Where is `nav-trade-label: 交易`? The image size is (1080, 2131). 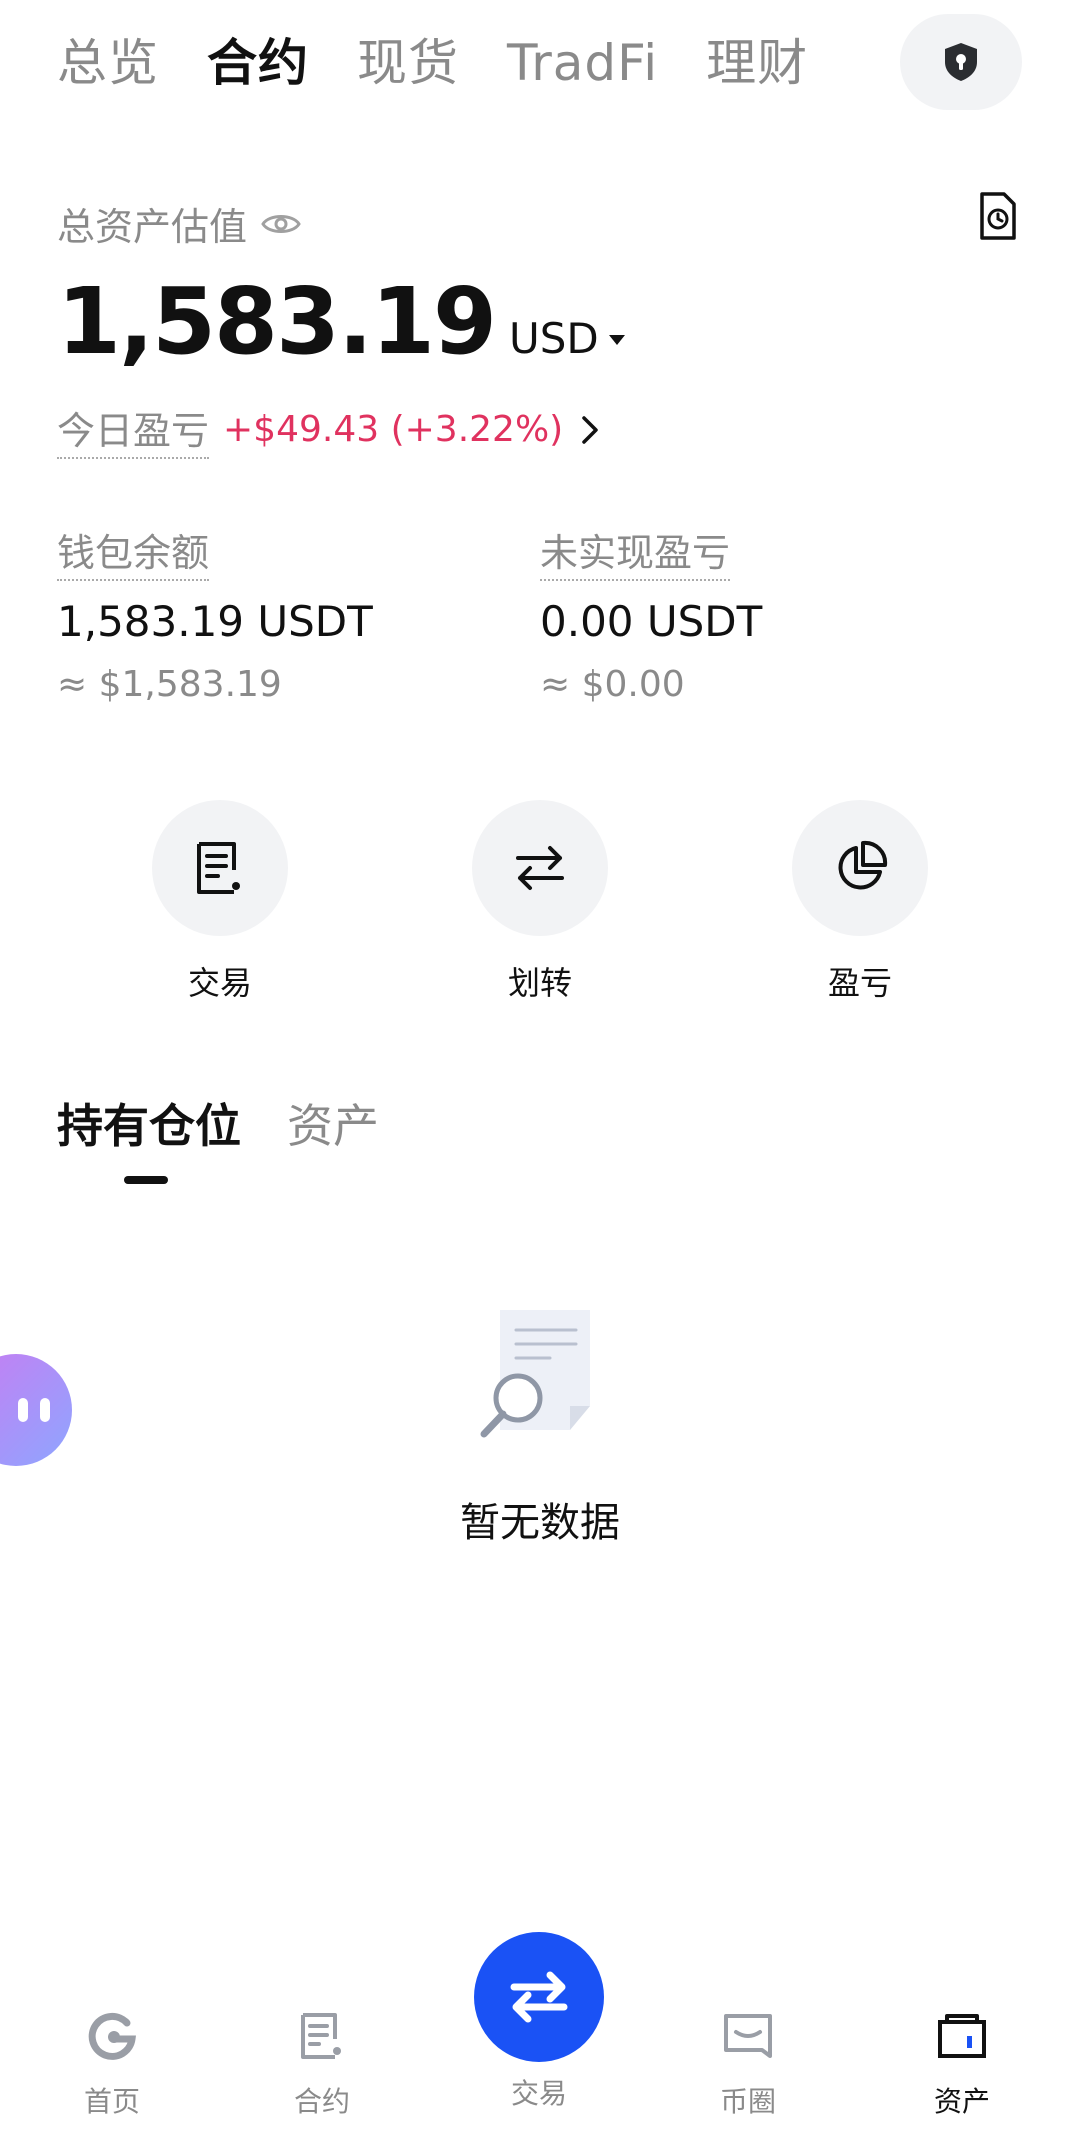
nav-trade-label: 交易 is located at coordinates (539, 2092).